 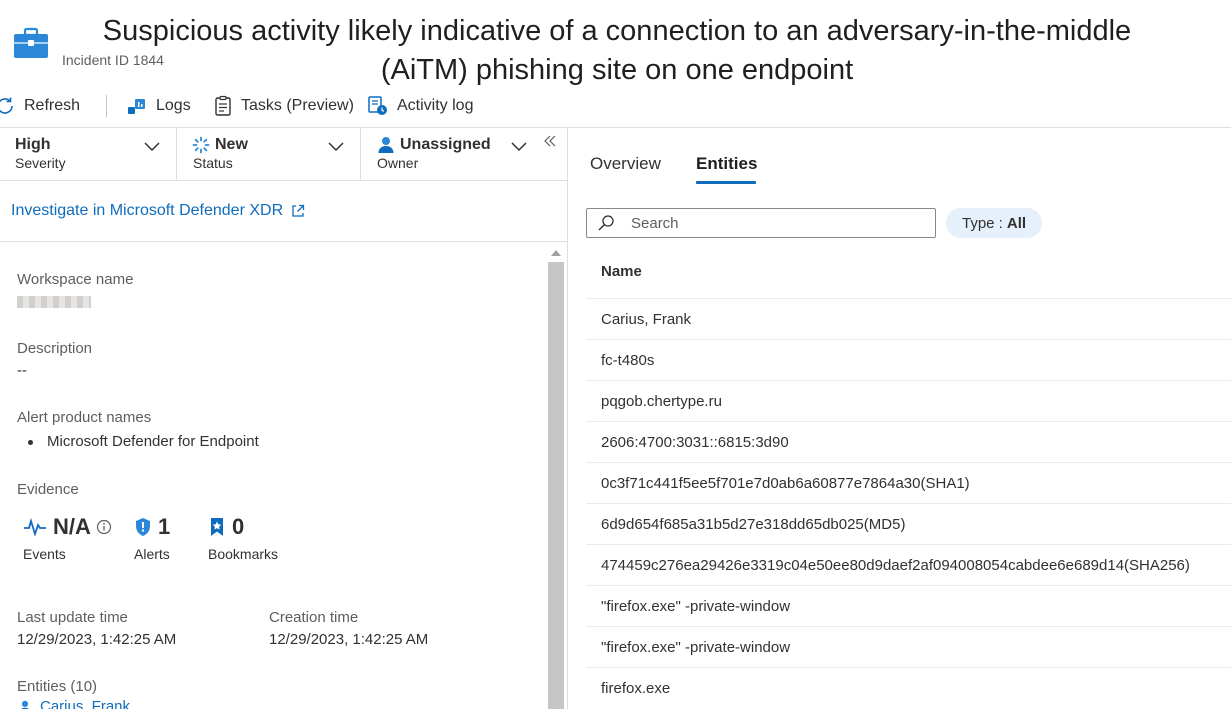 I want to click on status-value-group: New, so click(x=220, y=145).